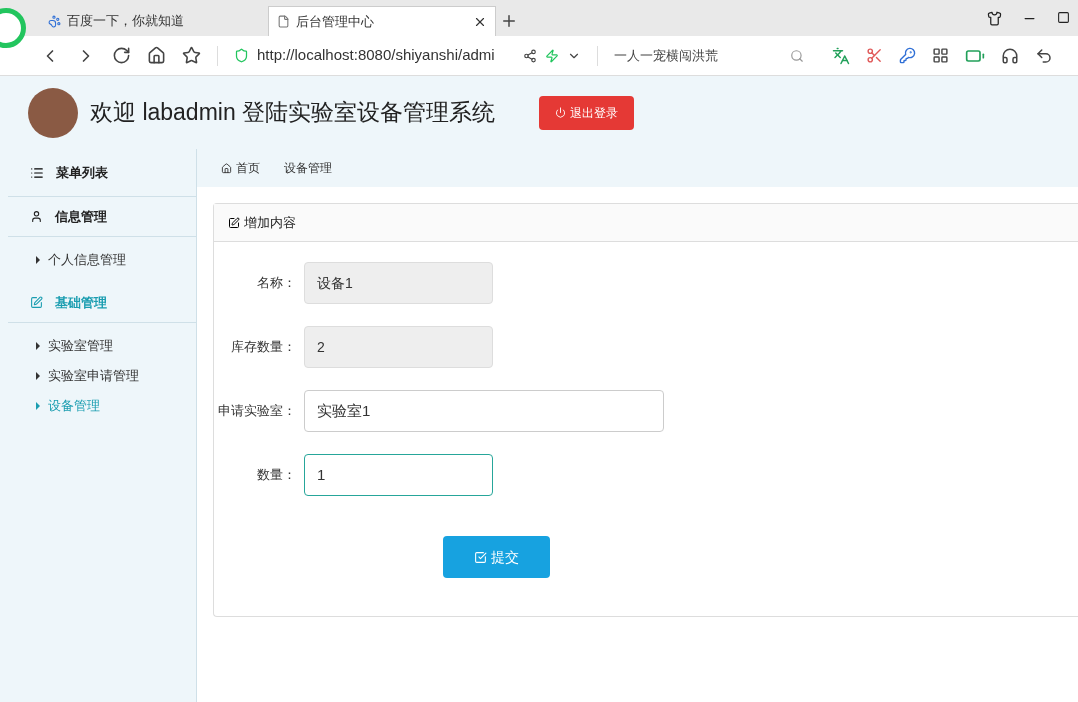 The image size is (1078, 702). I want to click on apps-icon, so click(940, 55).